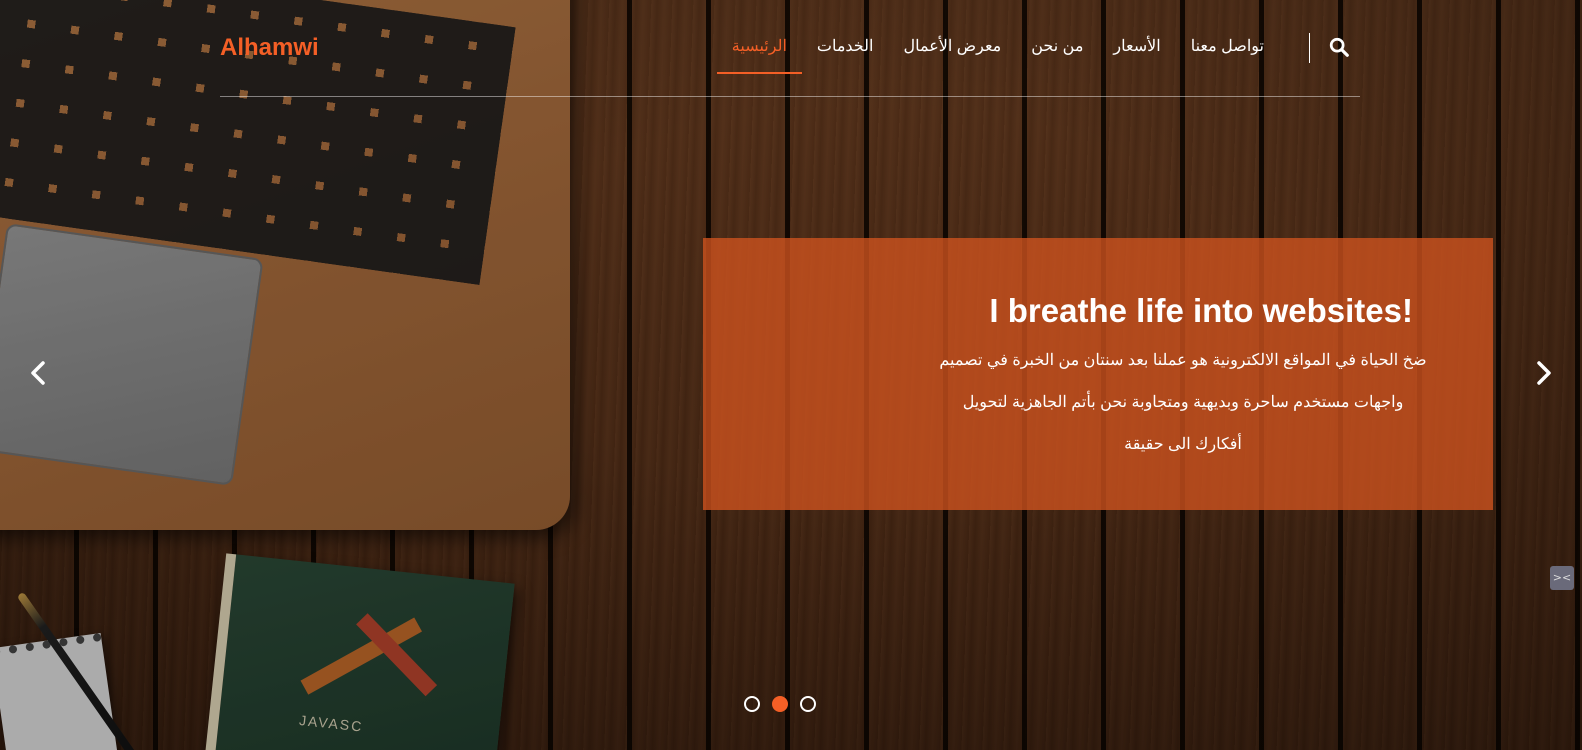  I want to click on side-widget-icon: ><, so click(1562, 578).